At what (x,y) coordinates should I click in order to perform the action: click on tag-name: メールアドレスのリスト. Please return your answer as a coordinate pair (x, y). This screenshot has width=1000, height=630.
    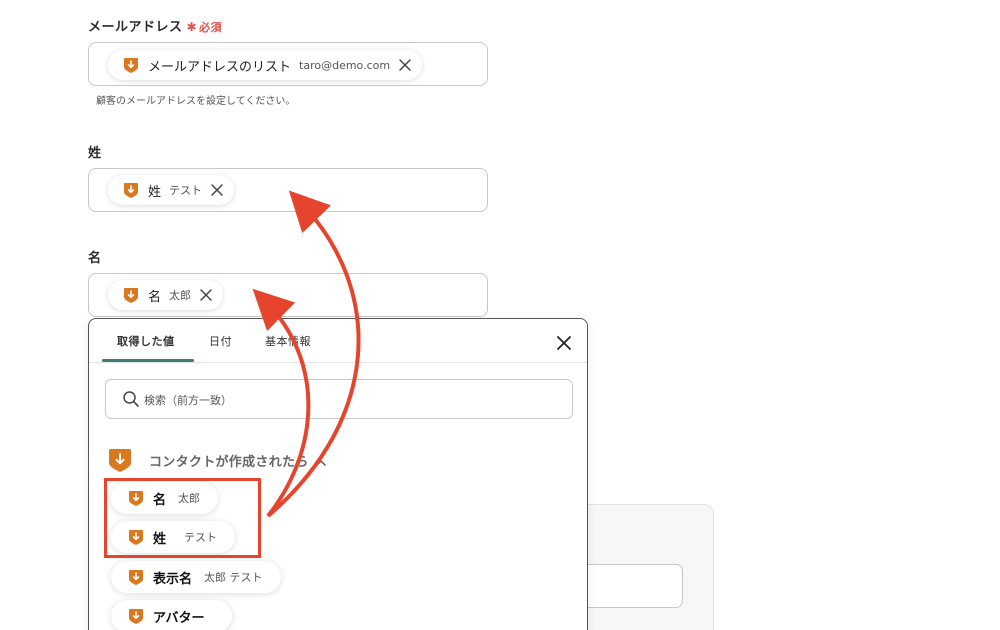
    Looking at the image, I should click on (220, 67).